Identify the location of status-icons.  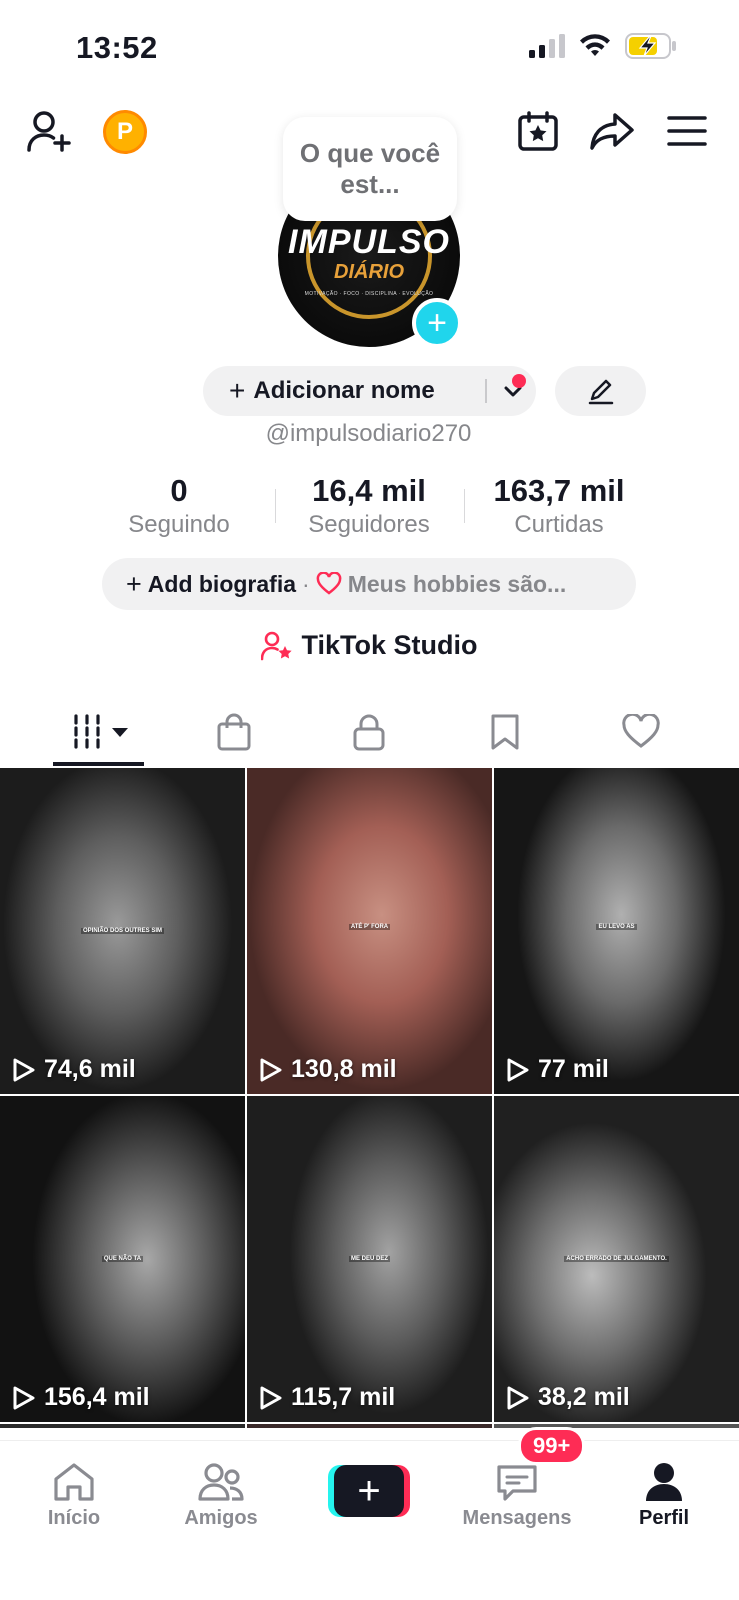
(603, 46).